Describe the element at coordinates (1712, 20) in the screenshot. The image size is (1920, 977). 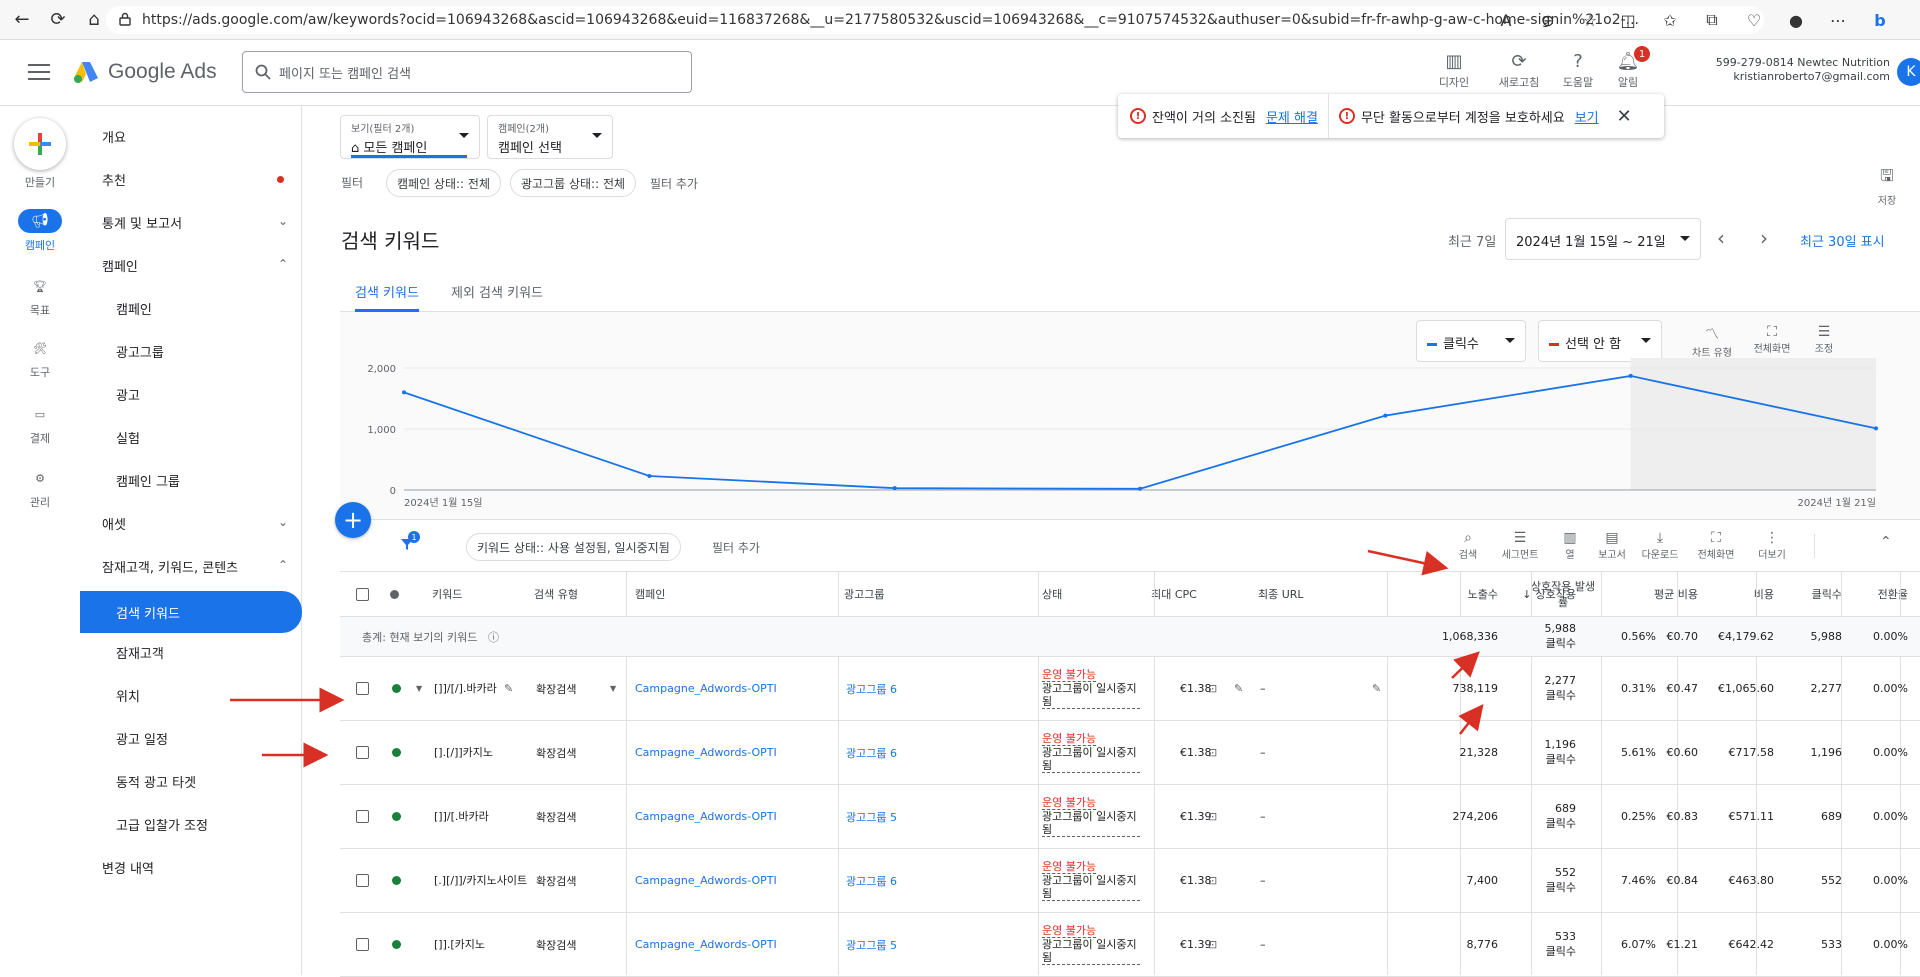
I see `collections-icon: ⧉` at that location.